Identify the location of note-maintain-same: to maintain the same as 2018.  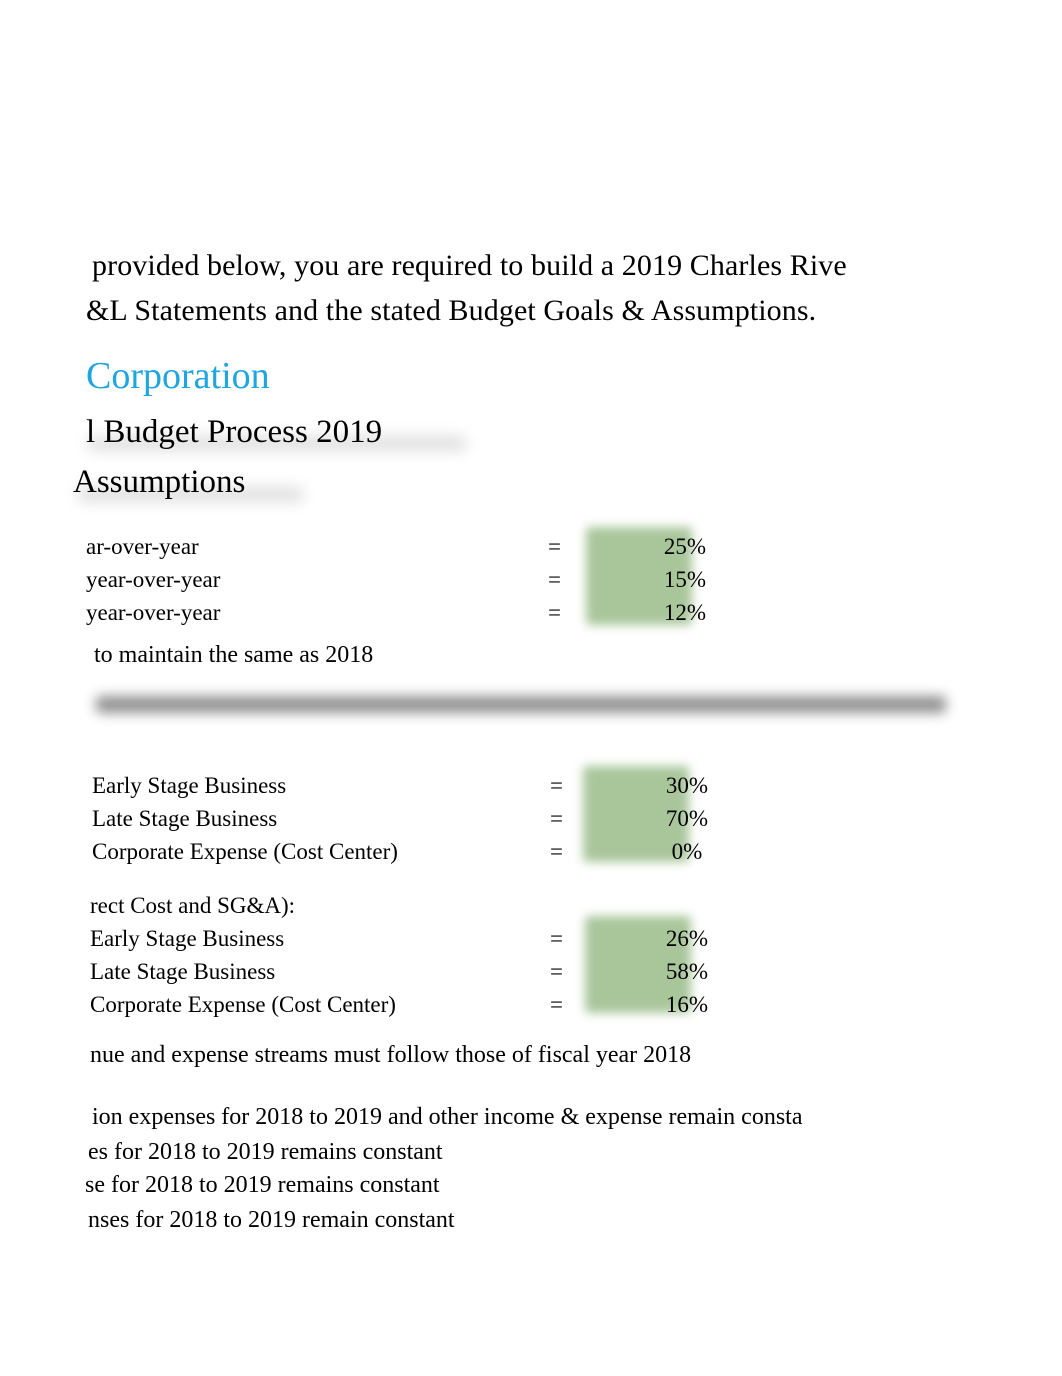
(234, 655).